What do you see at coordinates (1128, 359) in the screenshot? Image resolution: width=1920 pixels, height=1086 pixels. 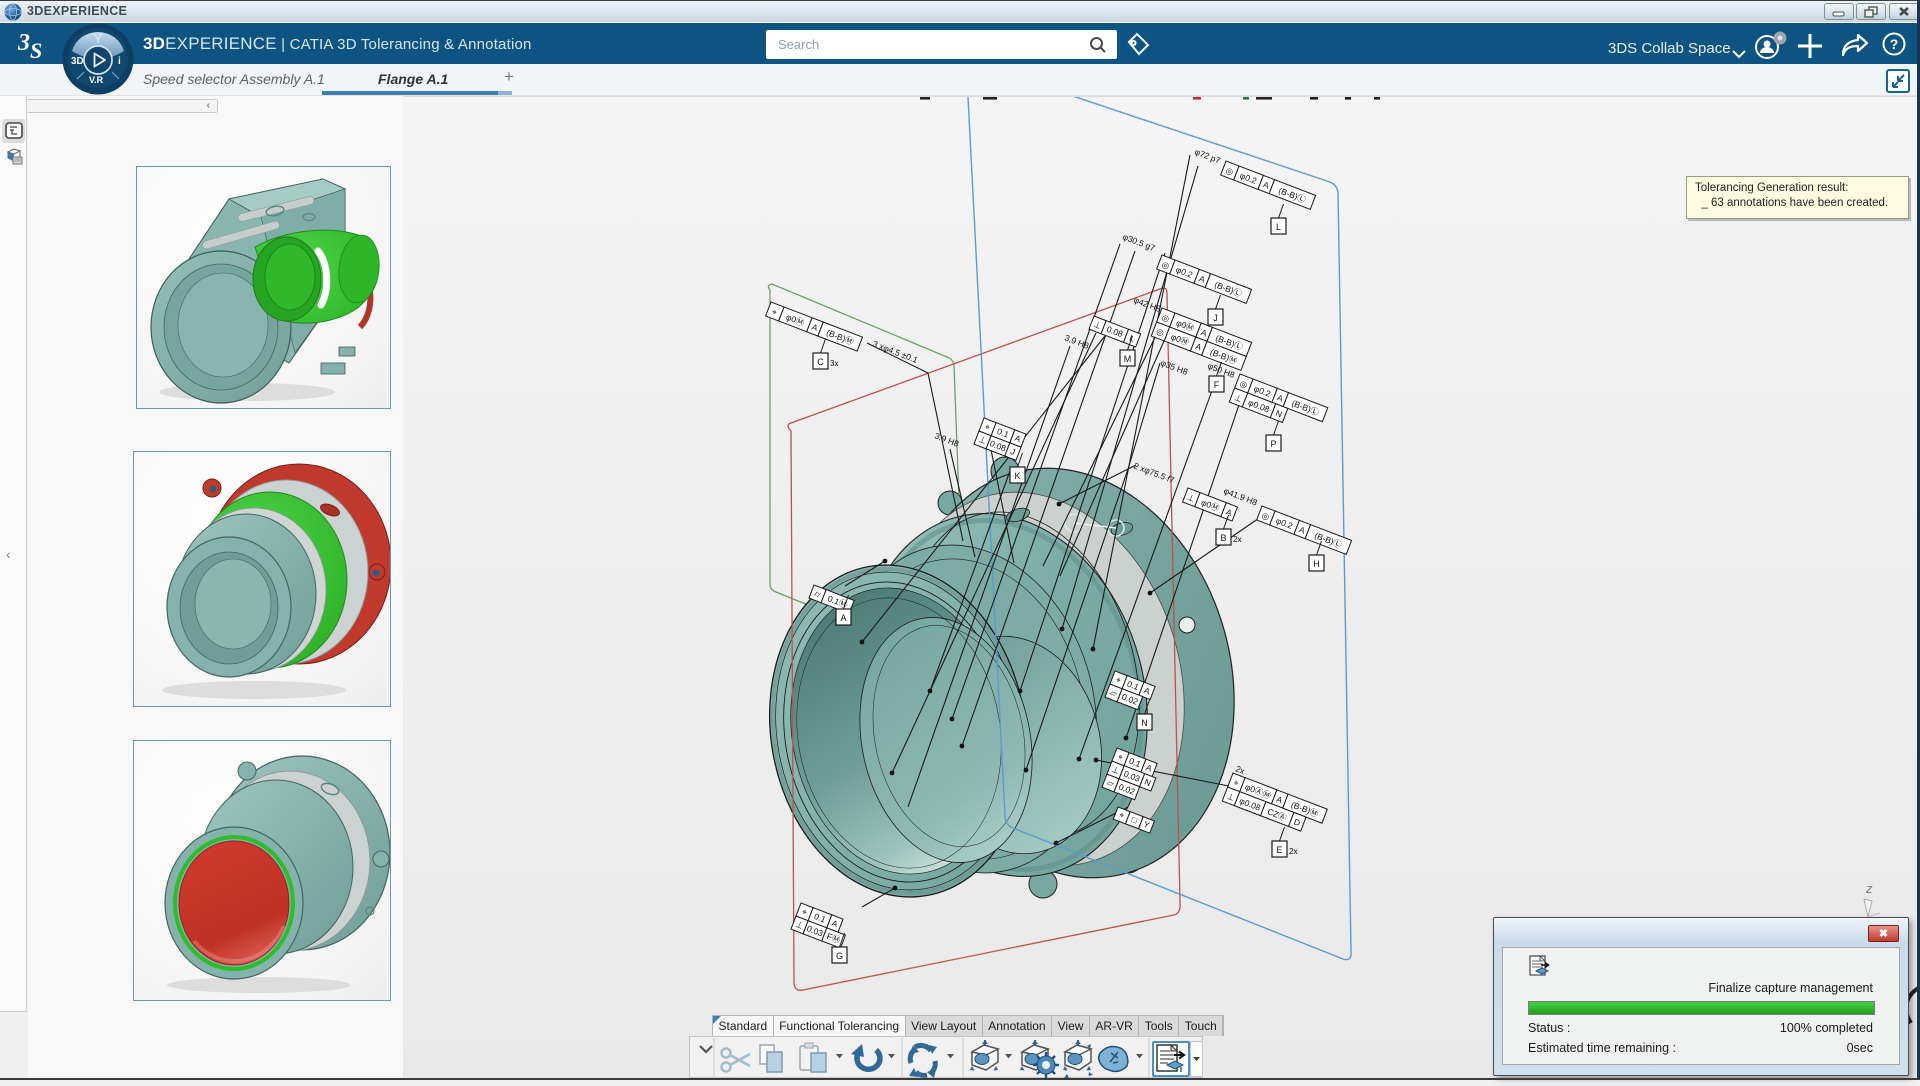 I see `svg-text: M` at bounding box center [1128, 359].